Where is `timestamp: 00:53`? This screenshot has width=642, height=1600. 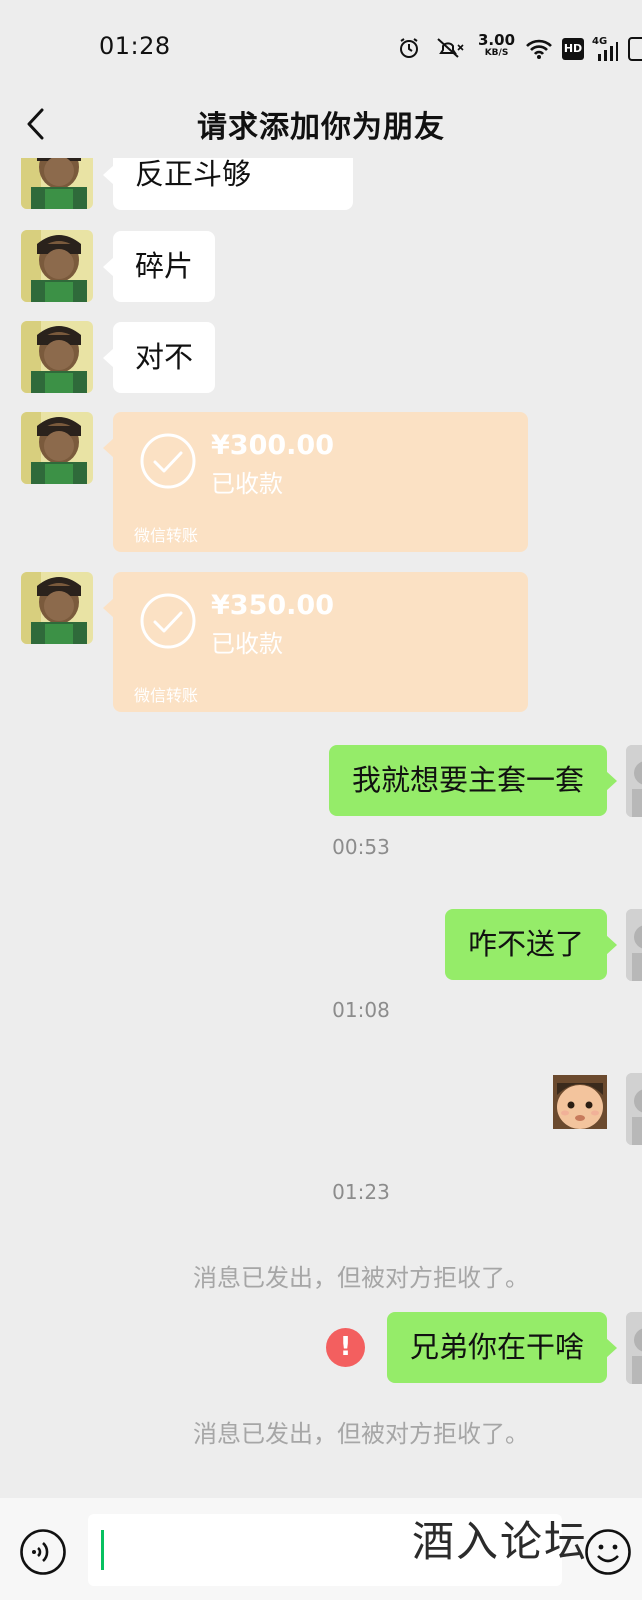 timestamp: 00:53 is located at coordinates (361, 847).